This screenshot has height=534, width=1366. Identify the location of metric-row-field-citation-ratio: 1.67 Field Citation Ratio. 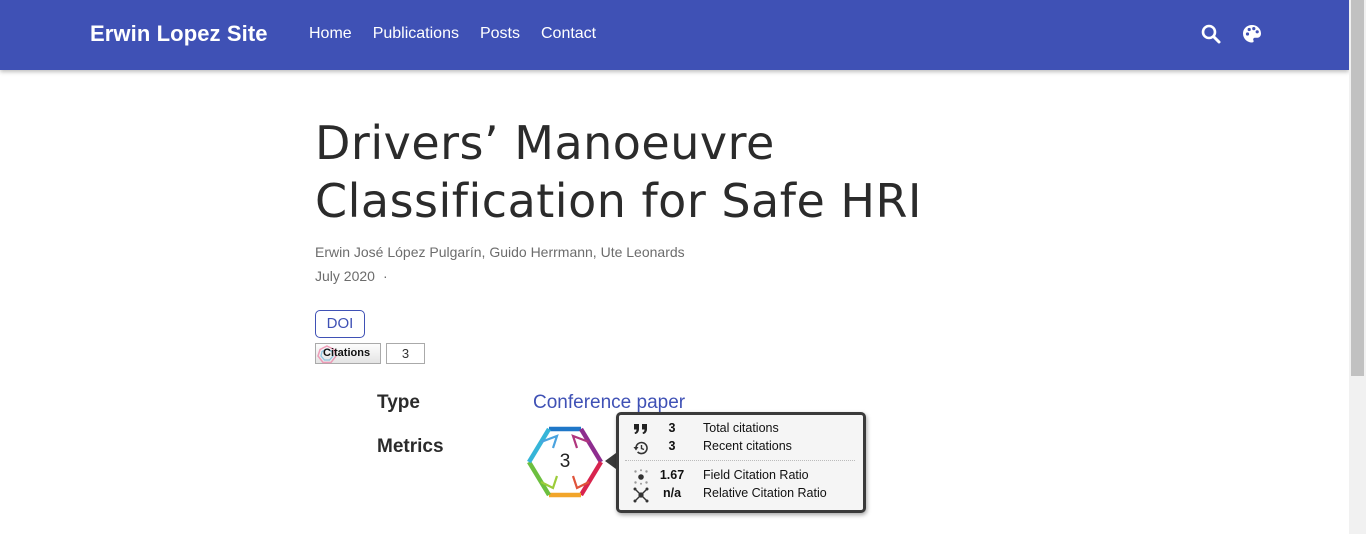
(741, 477).